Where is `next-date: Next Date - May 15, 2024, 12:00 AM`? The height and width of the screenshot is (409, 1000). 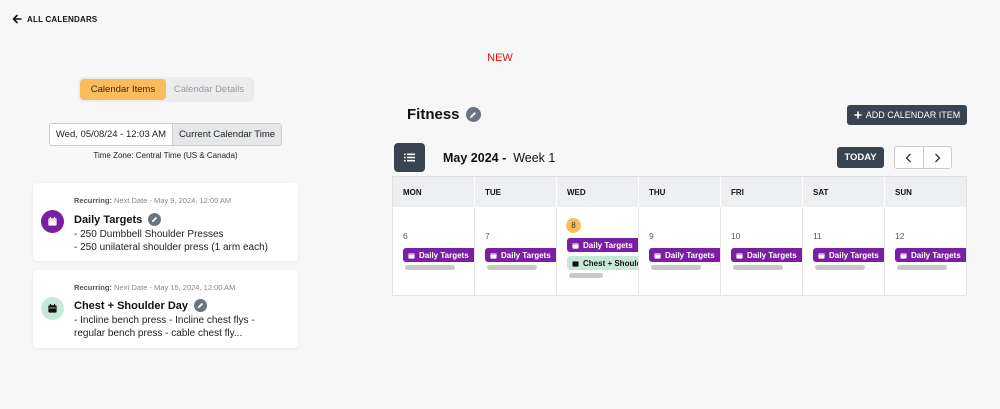 next-date: Next Date - May 15, 2024, 12:00 AM is located at coordinates (175, 287).